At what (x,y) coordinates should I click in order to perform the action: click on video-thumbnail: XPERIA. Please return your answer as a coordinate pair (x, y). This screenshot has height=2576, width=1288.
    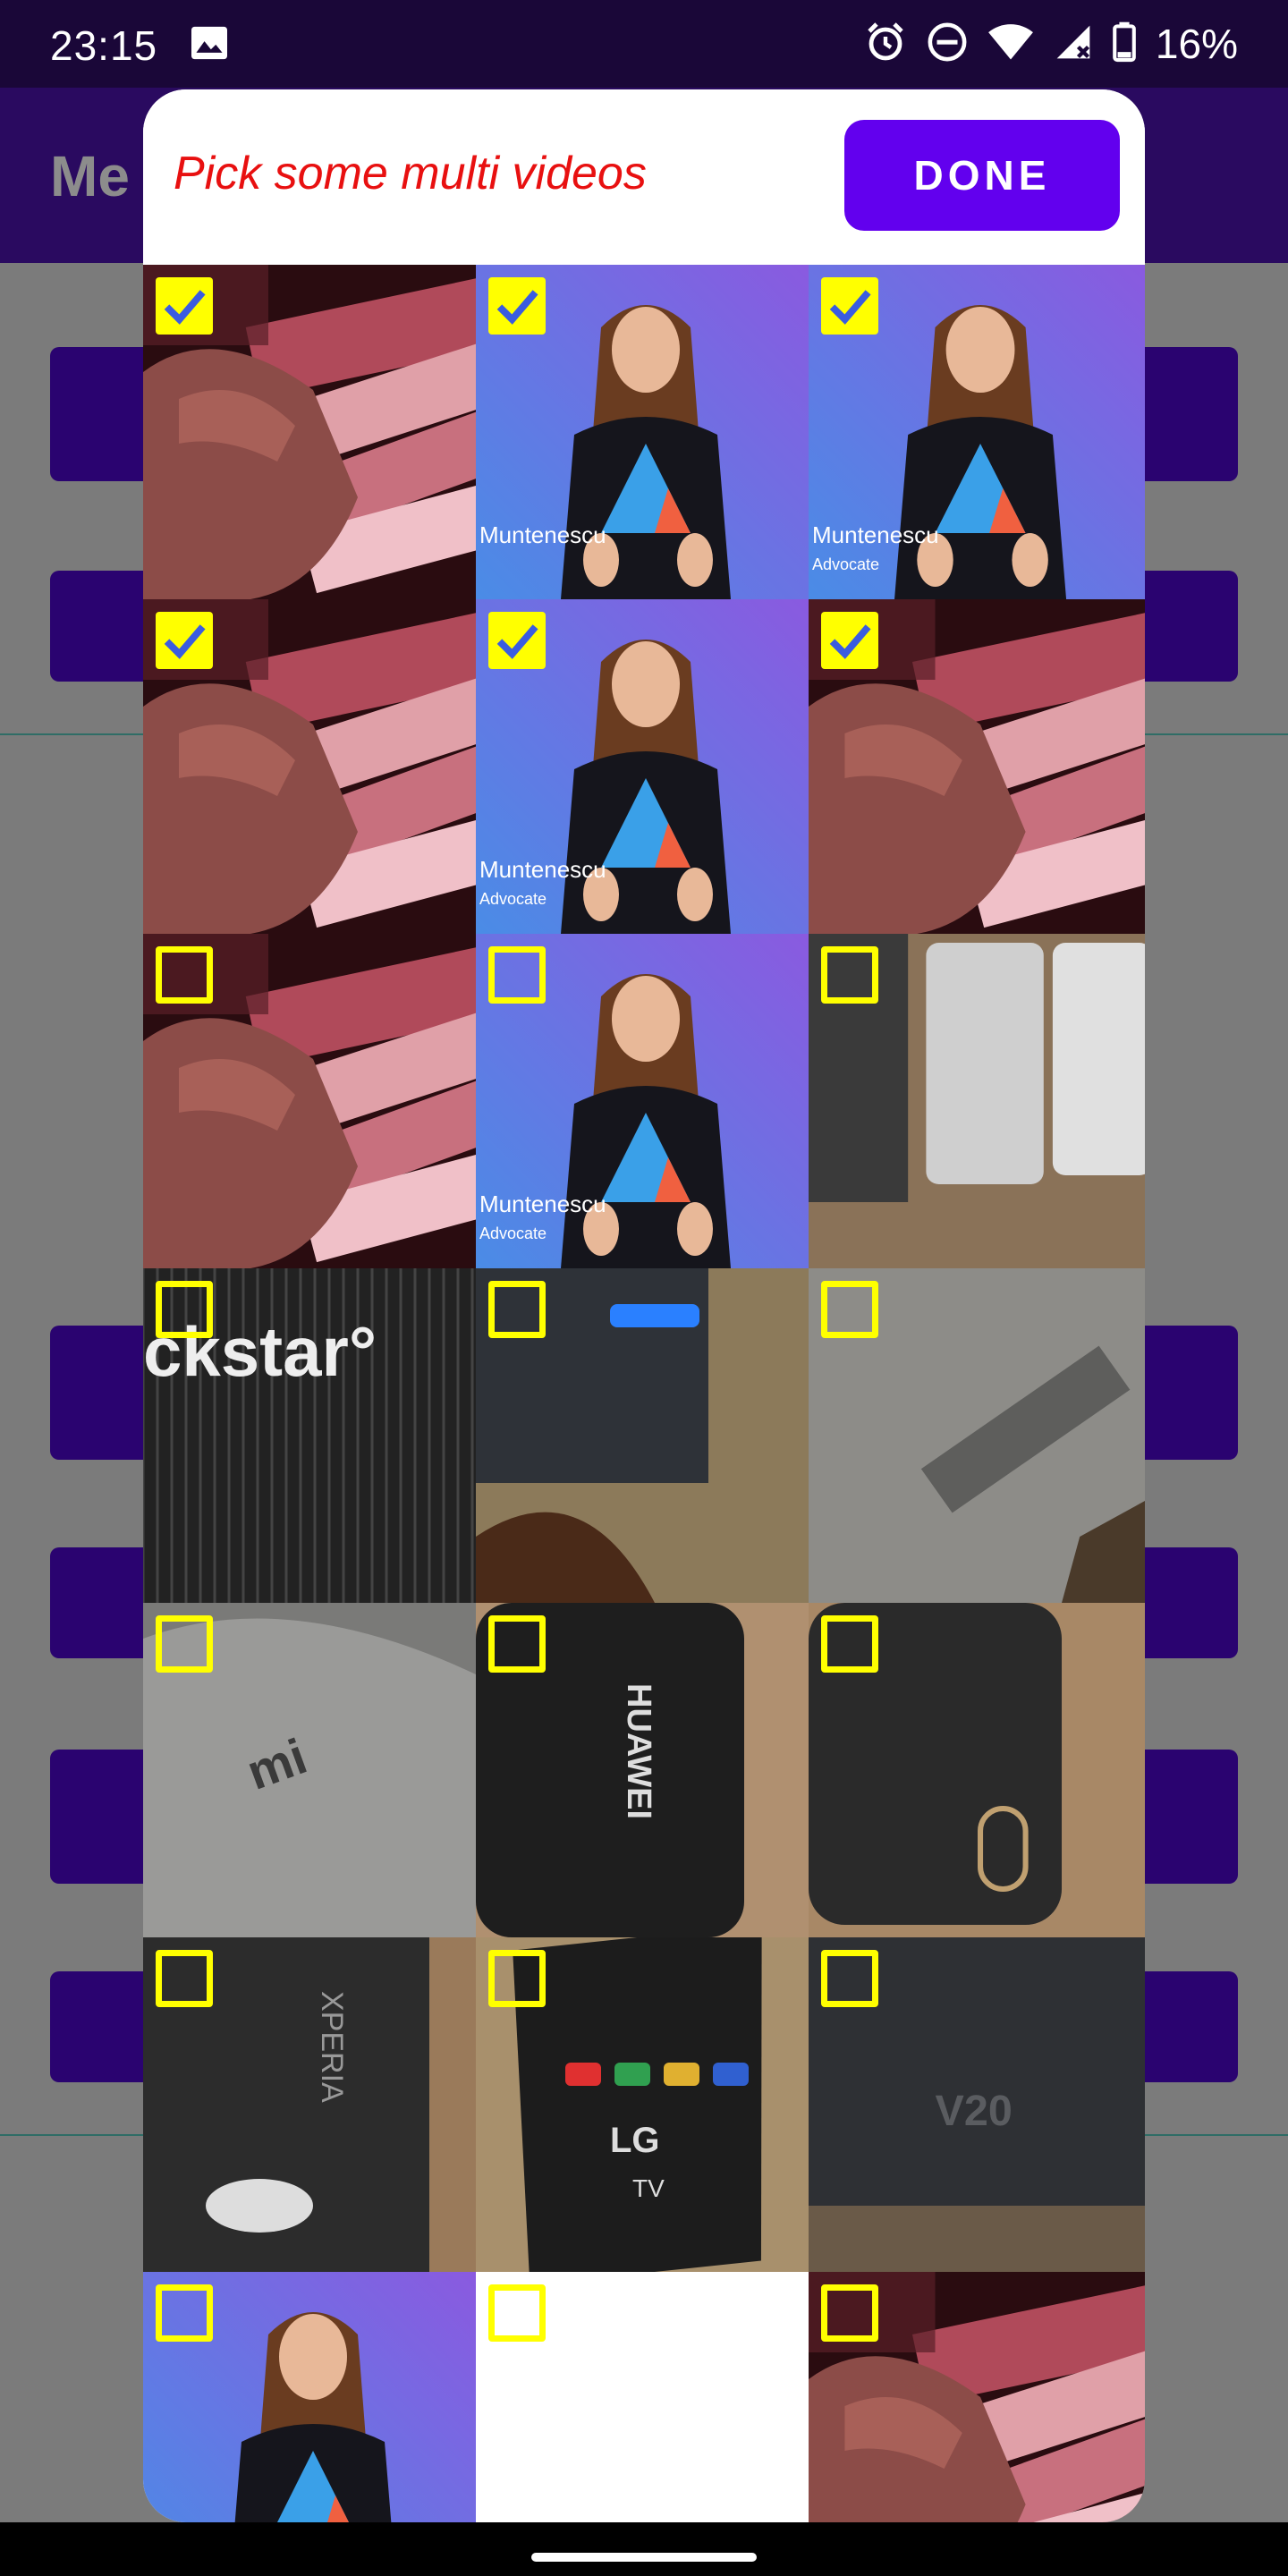
    Looking at the image, I should click on (309, 2104).